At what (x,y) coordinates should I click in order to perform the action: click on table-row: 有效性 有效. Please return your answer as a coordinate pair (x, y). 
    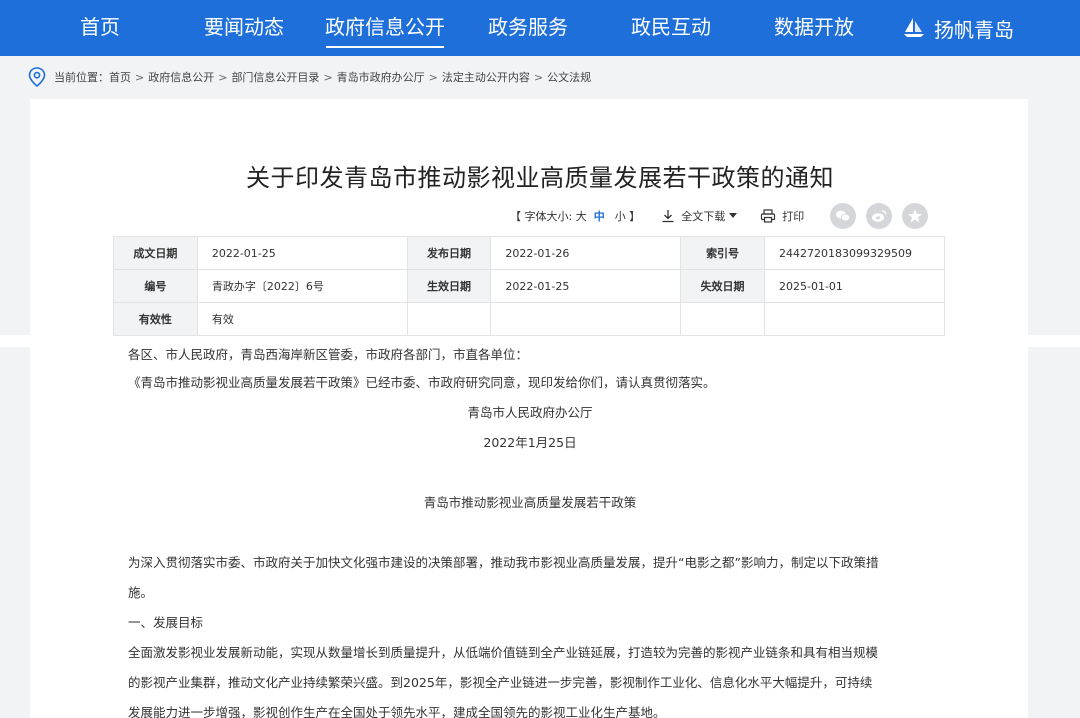
    Looking at the image, I should click on (529, 319).